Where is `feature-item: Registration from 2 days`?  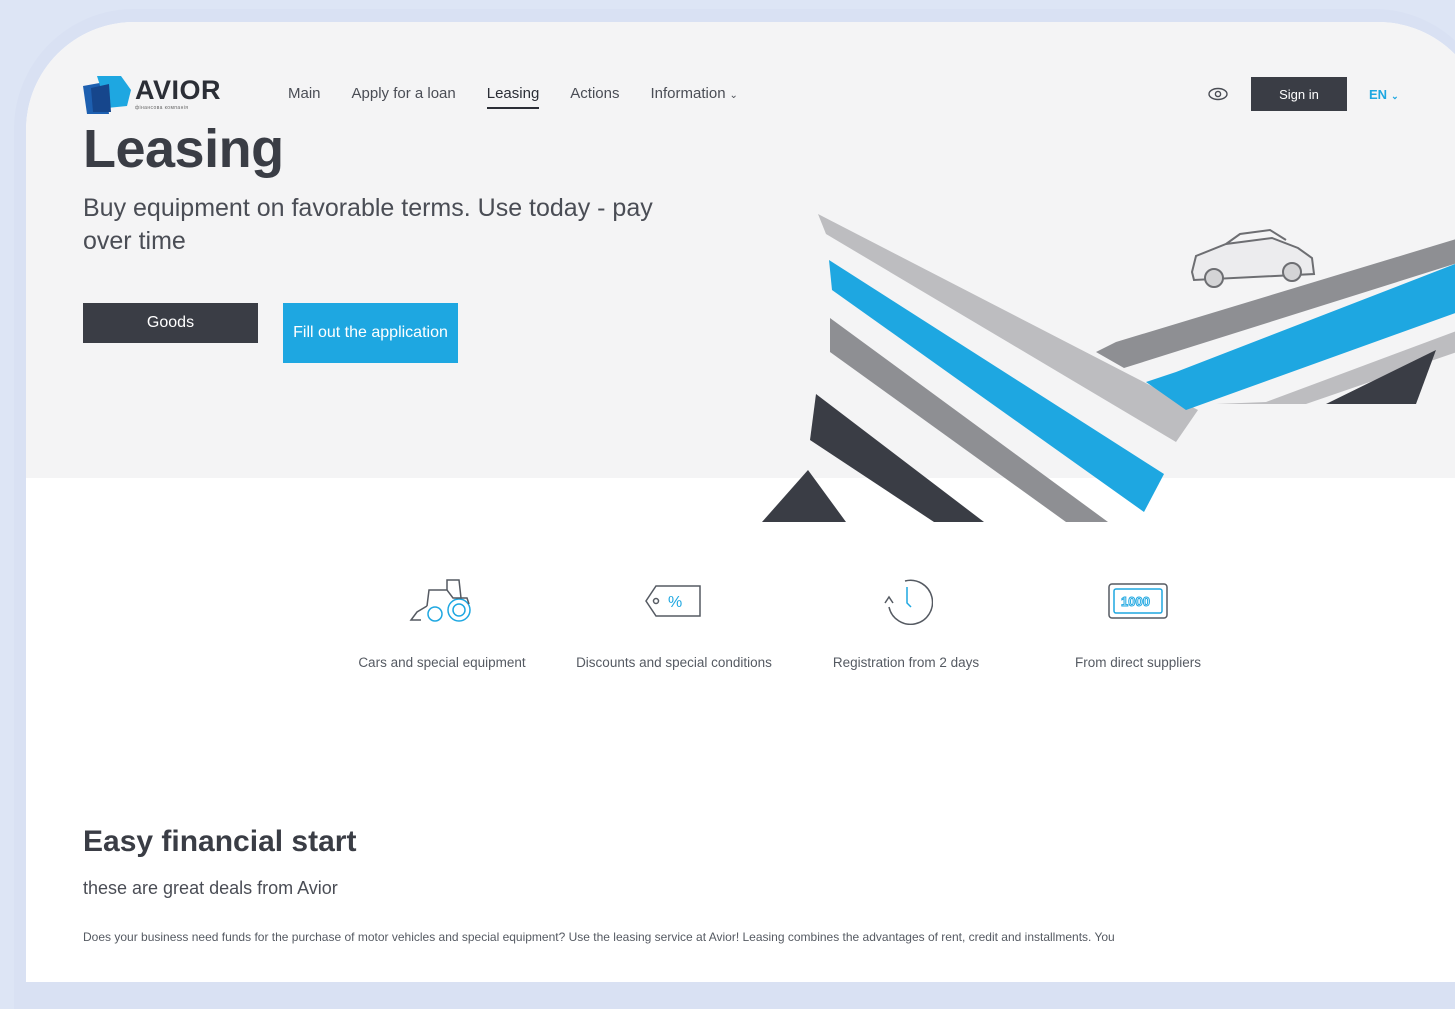
feature-item: Registration from 2 days is located at coordinates (906, 617).